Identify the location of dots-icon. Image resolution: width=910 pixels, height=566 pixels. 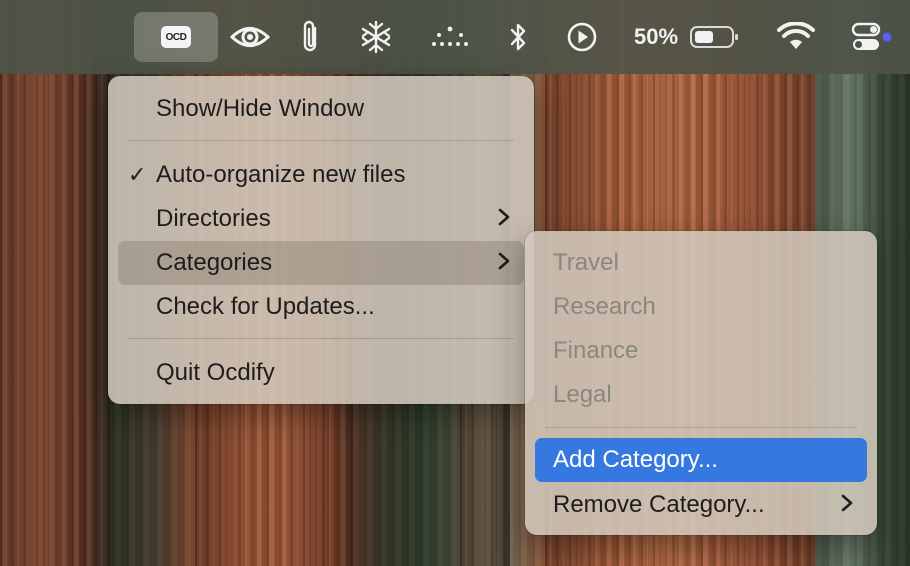
(450, 37).